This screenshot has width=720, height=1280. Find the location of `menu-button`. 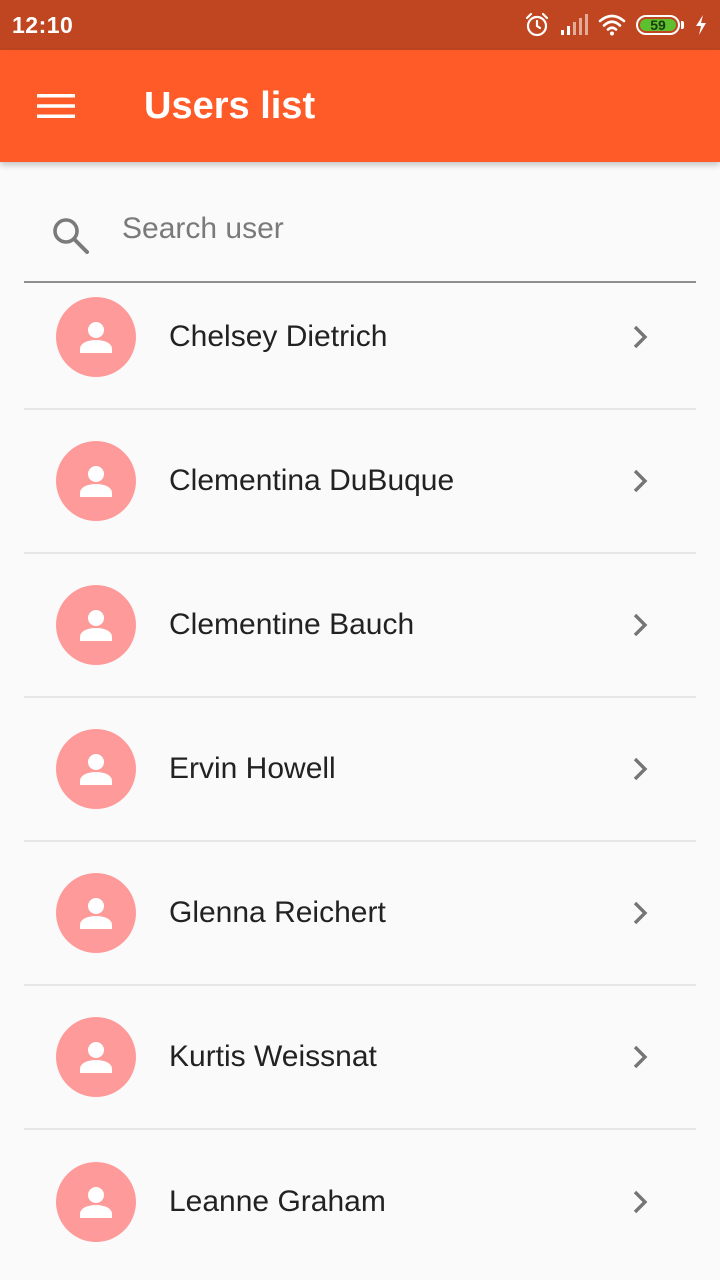

menu-button is located at coordinates (56, 106).